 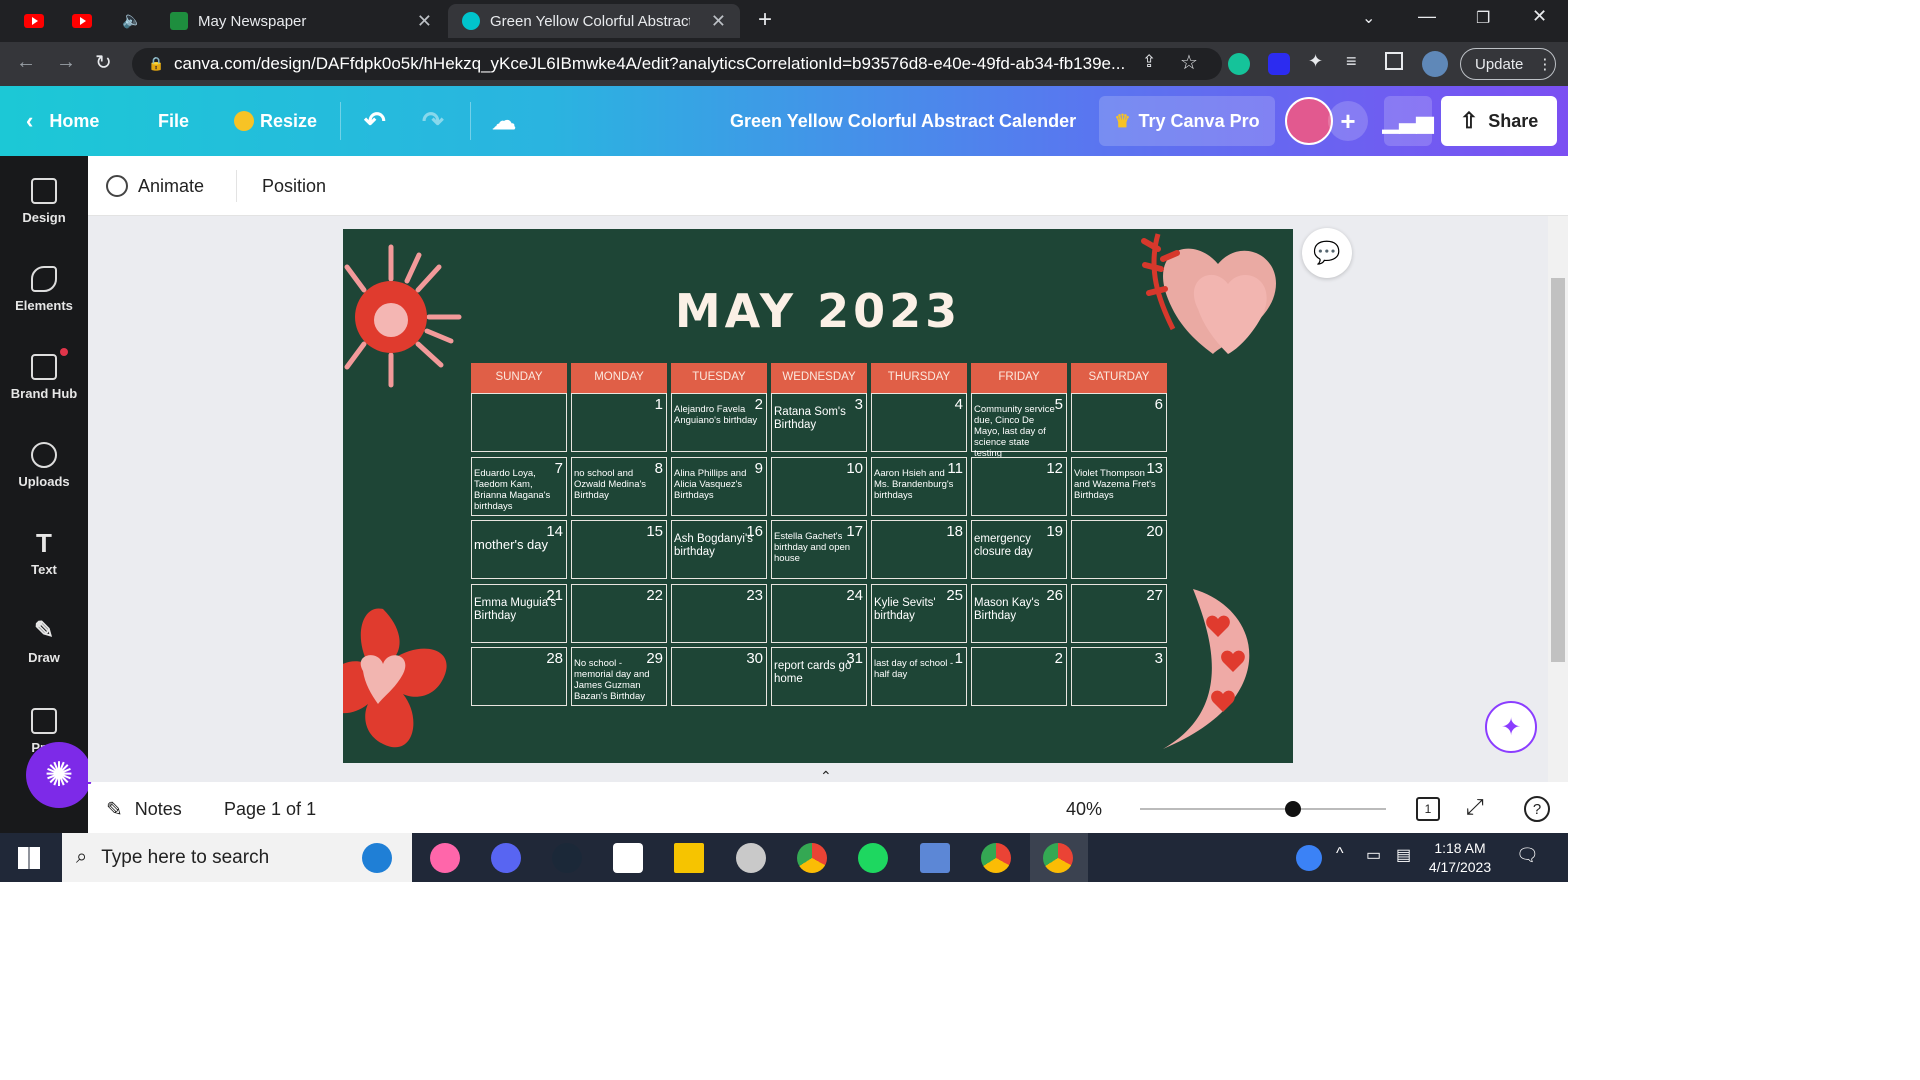 I want to click on calendar-day-cell: 21 Emma Muguia's Birthday, so click(x=519, y=613).